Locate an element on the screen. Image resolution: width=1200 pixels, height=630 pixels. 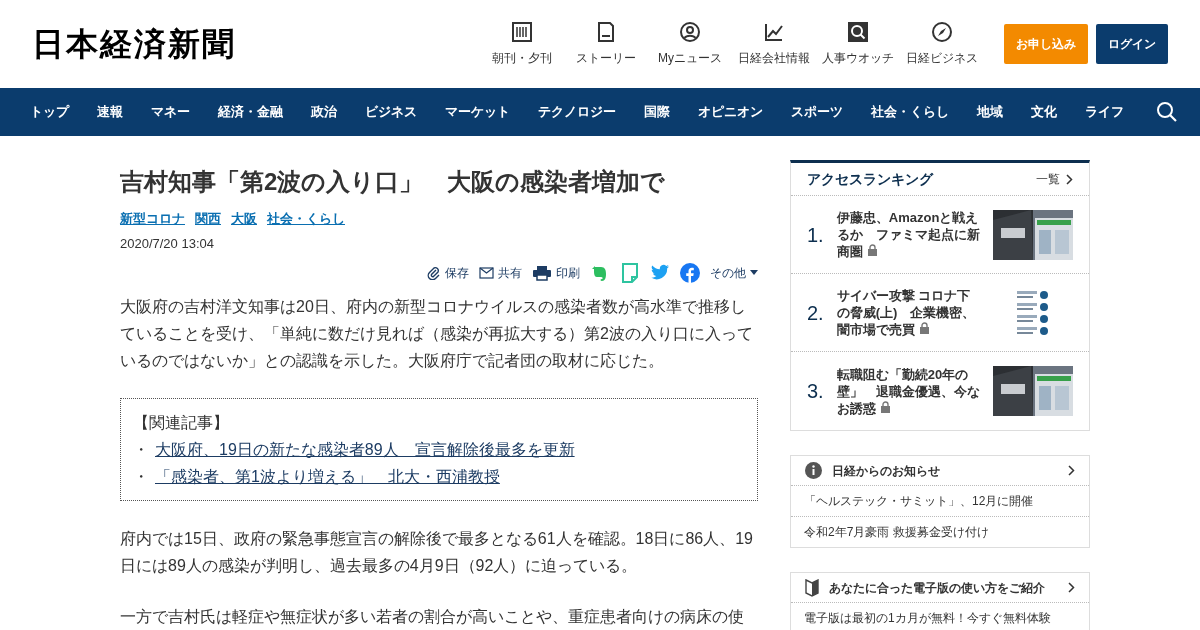
tag-link: 関西 is located at coordinates (208, 218).